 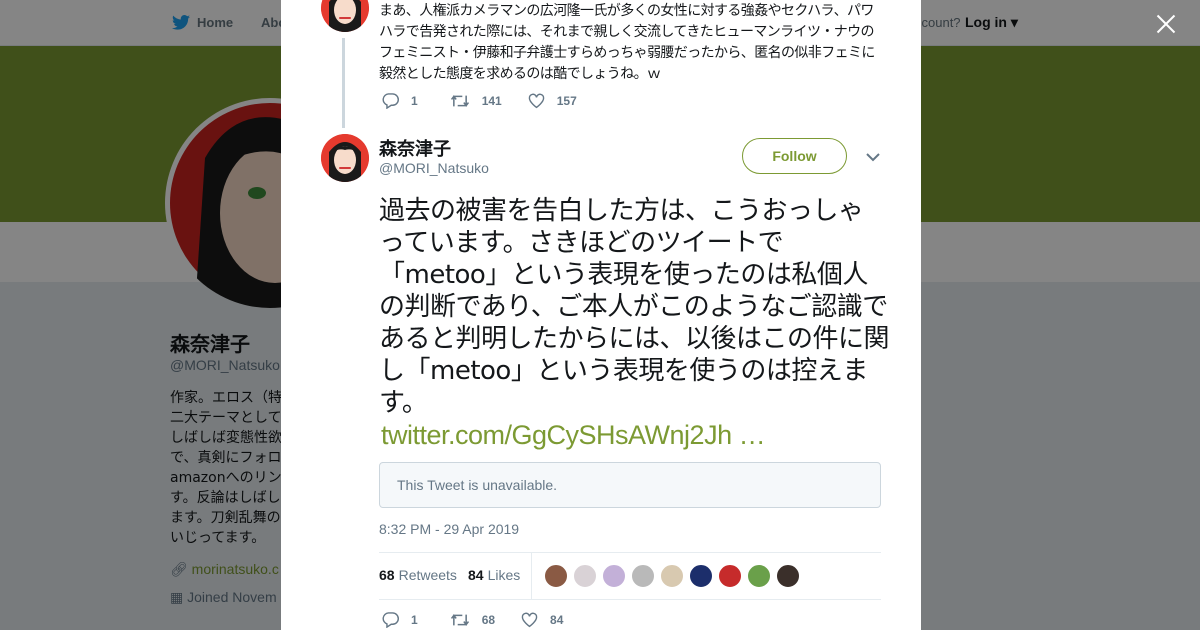 I want to click on like-count: 84, so click(x=557, y=620).